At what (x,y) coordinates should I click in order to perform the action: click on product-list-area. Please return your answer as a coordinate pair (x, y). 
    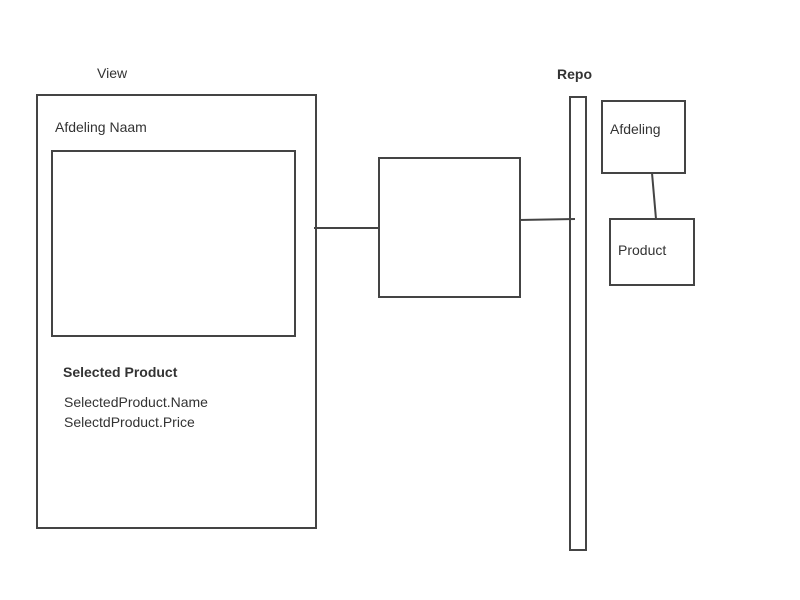
    Looking at the image, I should click on (173, 243).